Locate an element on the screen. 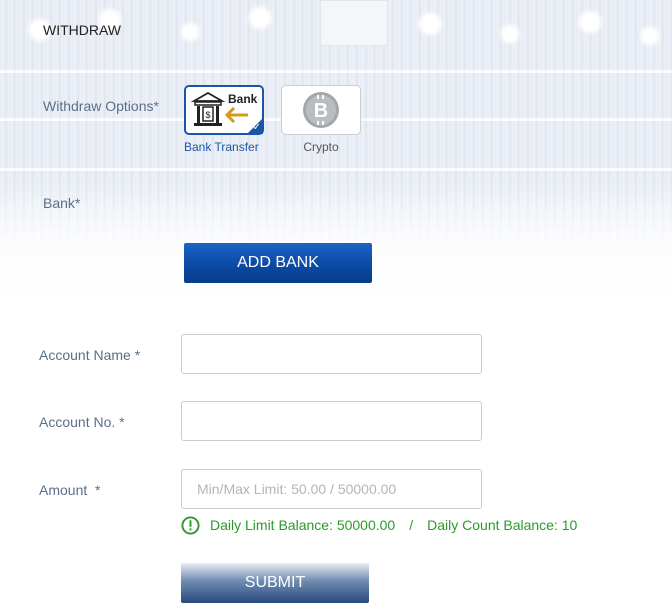 Image resolution: width=672 pixels, height=612 pixels. daily-limit-balance: Daily Limit Balance: 50000.00 is located at coordinates (303, 525).